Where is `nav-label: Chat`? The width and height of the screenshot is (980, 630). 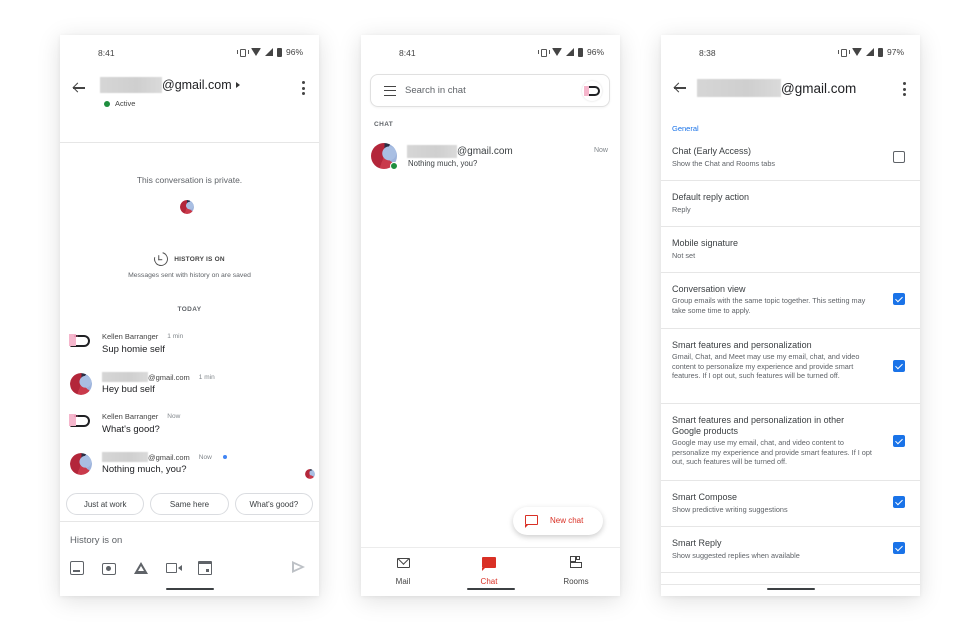 nav-label: Chat is located at coordinates (489, 581).